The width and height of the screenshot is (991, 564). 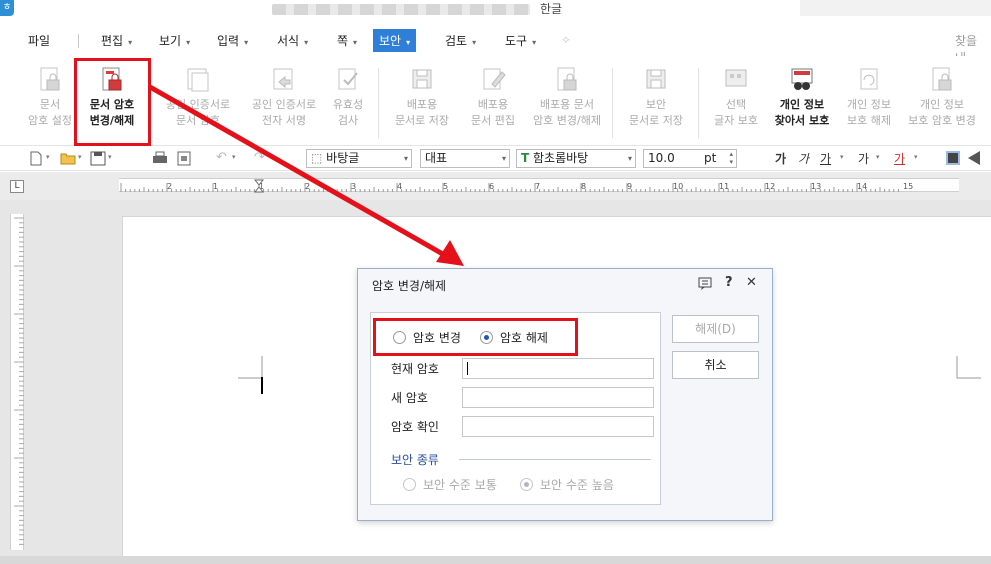 What do you see at coordinates (715, 329) in the screenshot?
I see `remove-button: 해제(D)` at bounding box center [715, 329].